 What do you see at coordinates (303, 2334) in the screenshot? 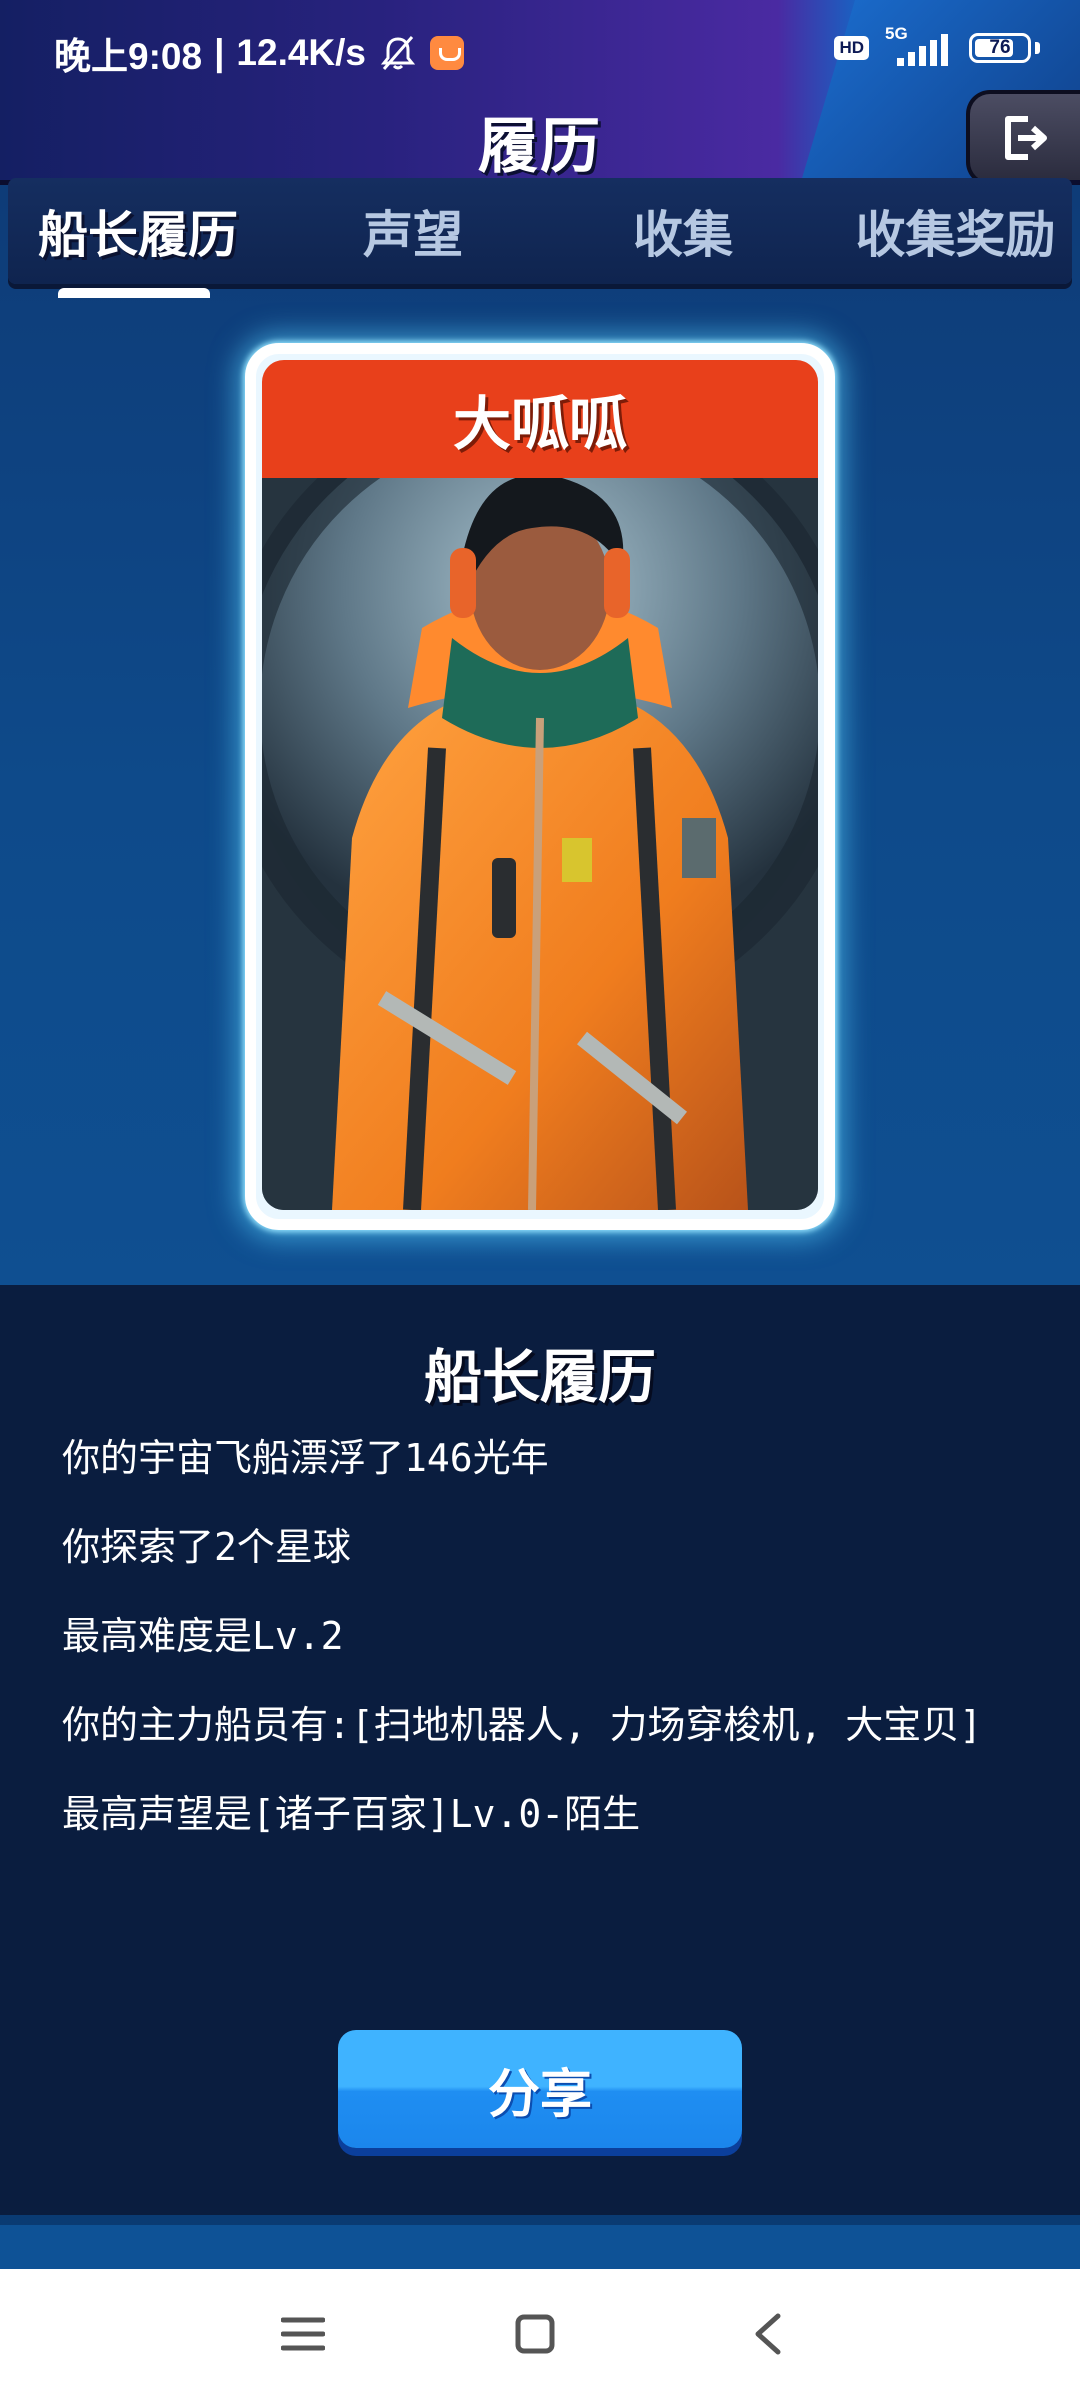
I see `menu-icon` at bounding box center [303, 2334].